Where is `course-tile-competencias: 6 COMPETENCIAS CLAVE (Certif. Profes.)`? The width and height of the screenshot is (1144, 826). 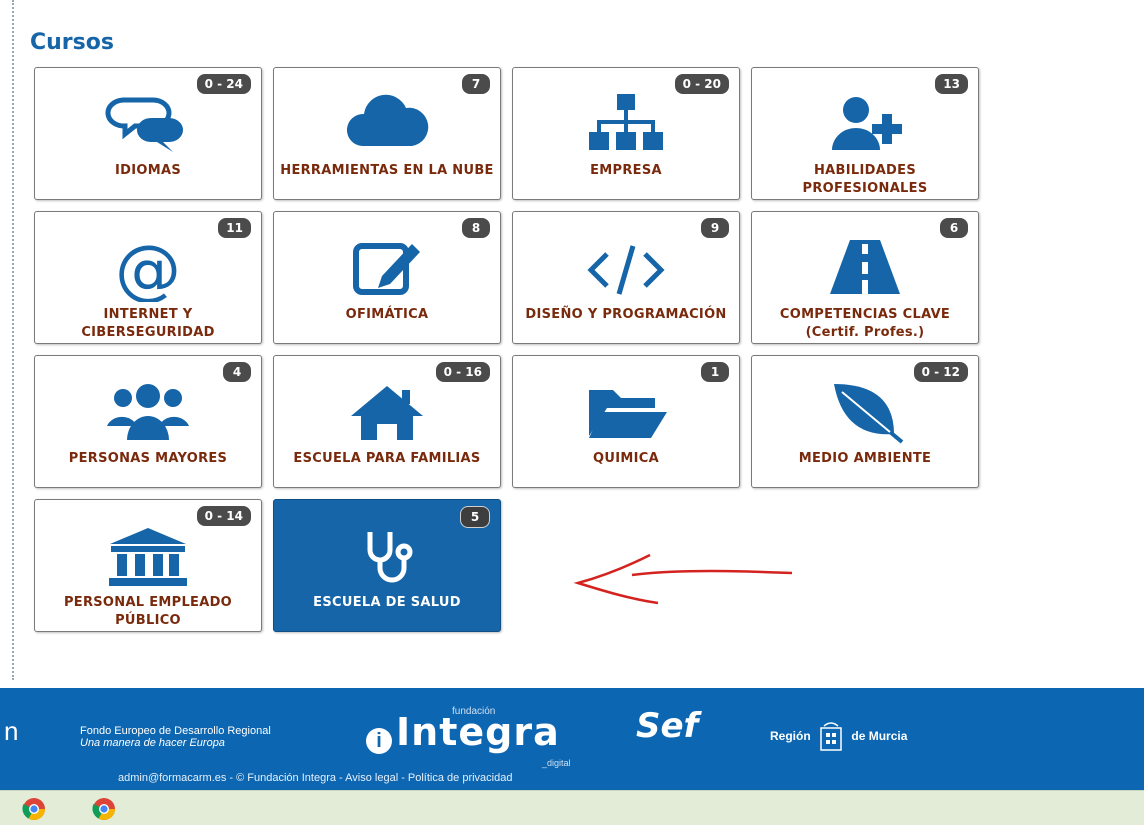
course-tile-competencias: 6 COMPETENCIAS CLAVE (Certif. Profes.) is located at coordinates (865, 277).